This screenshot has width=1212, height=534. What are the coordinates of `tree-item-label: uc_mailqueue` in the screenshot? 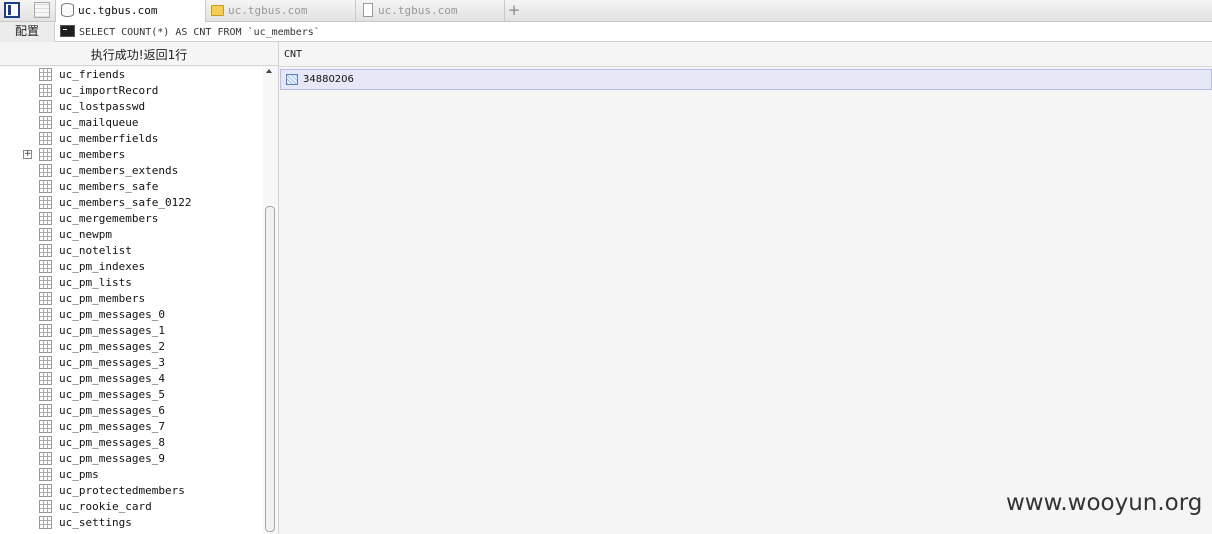 It's located at (99, 122).